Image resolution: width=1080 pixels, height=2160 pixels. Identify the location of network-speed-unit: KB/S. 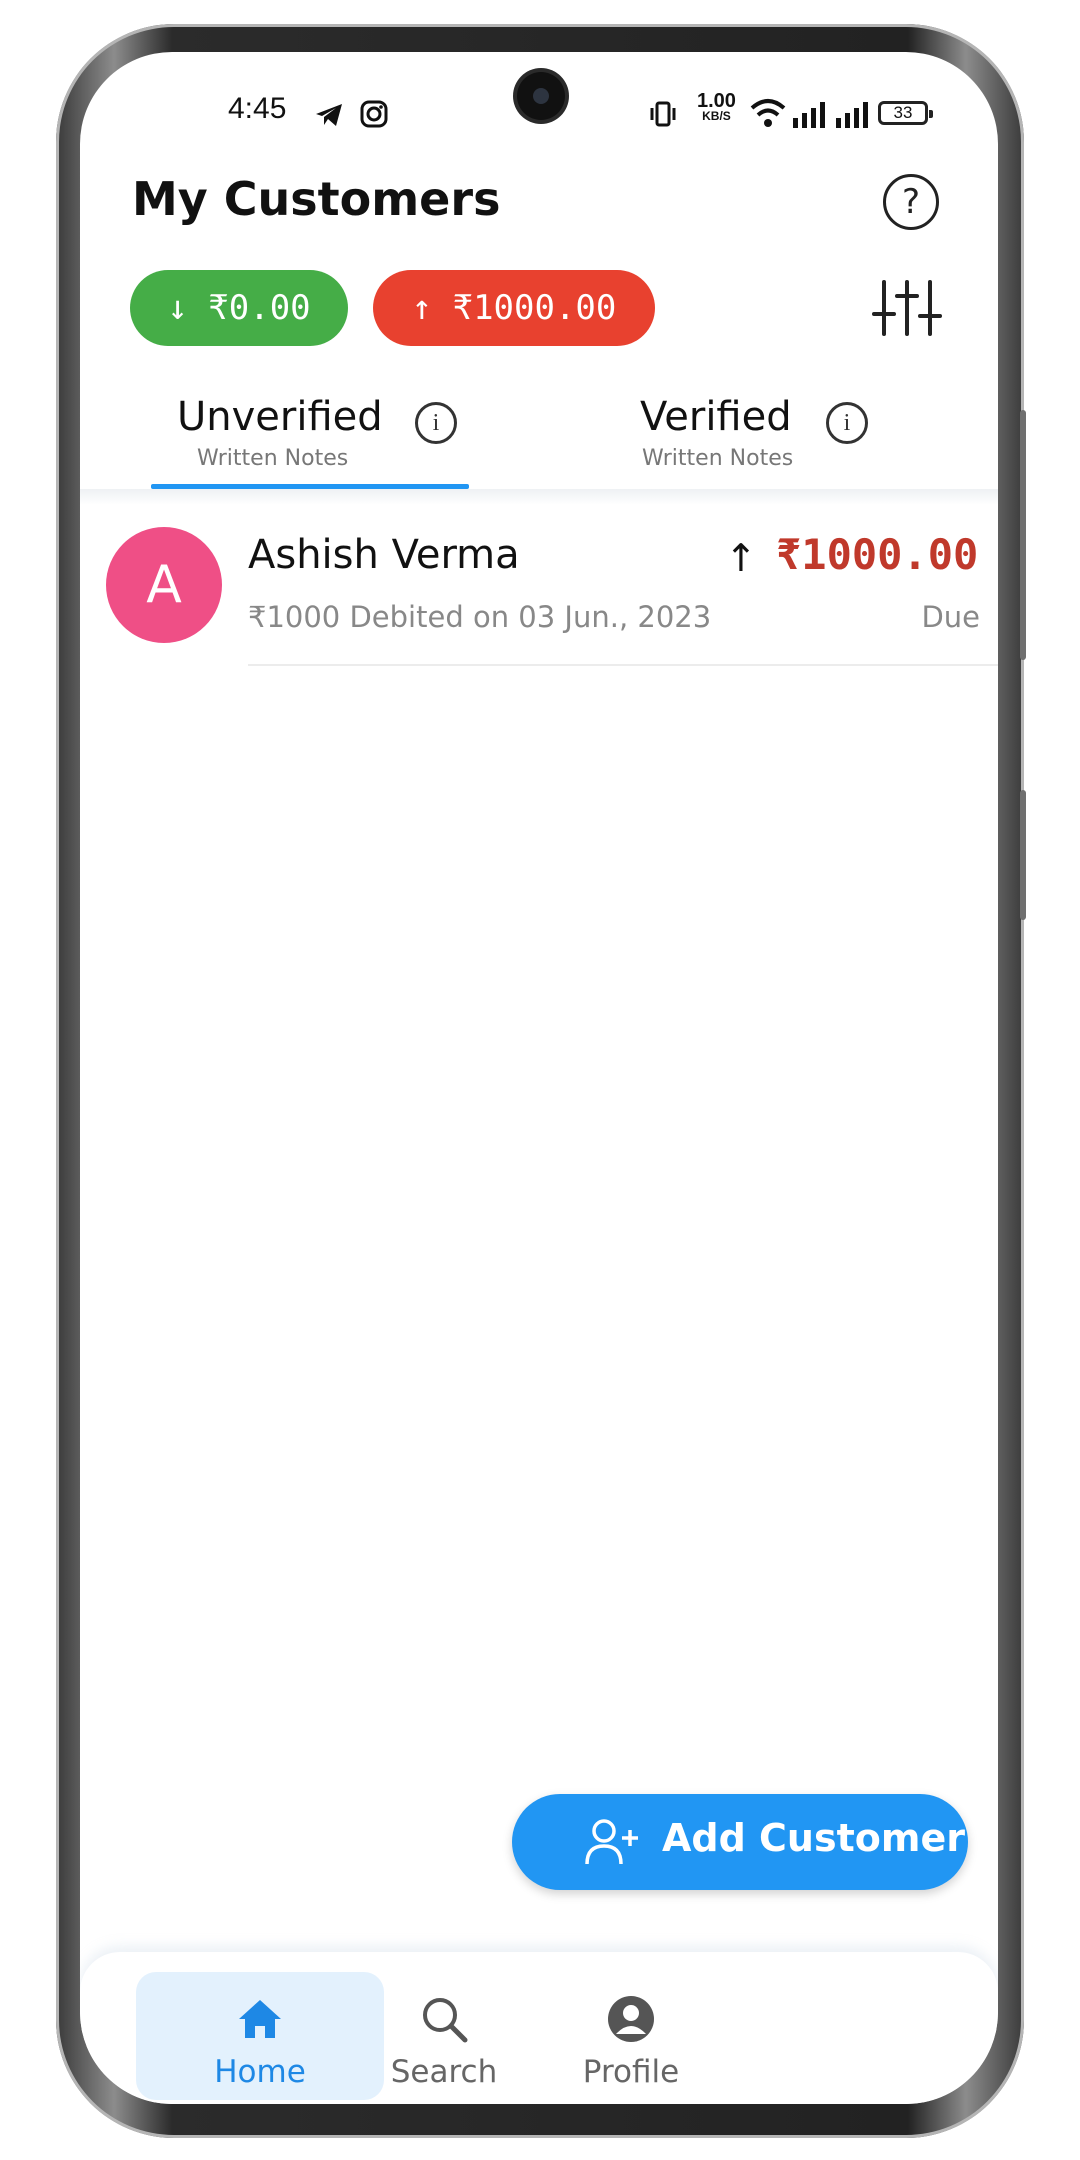
(716, 116).